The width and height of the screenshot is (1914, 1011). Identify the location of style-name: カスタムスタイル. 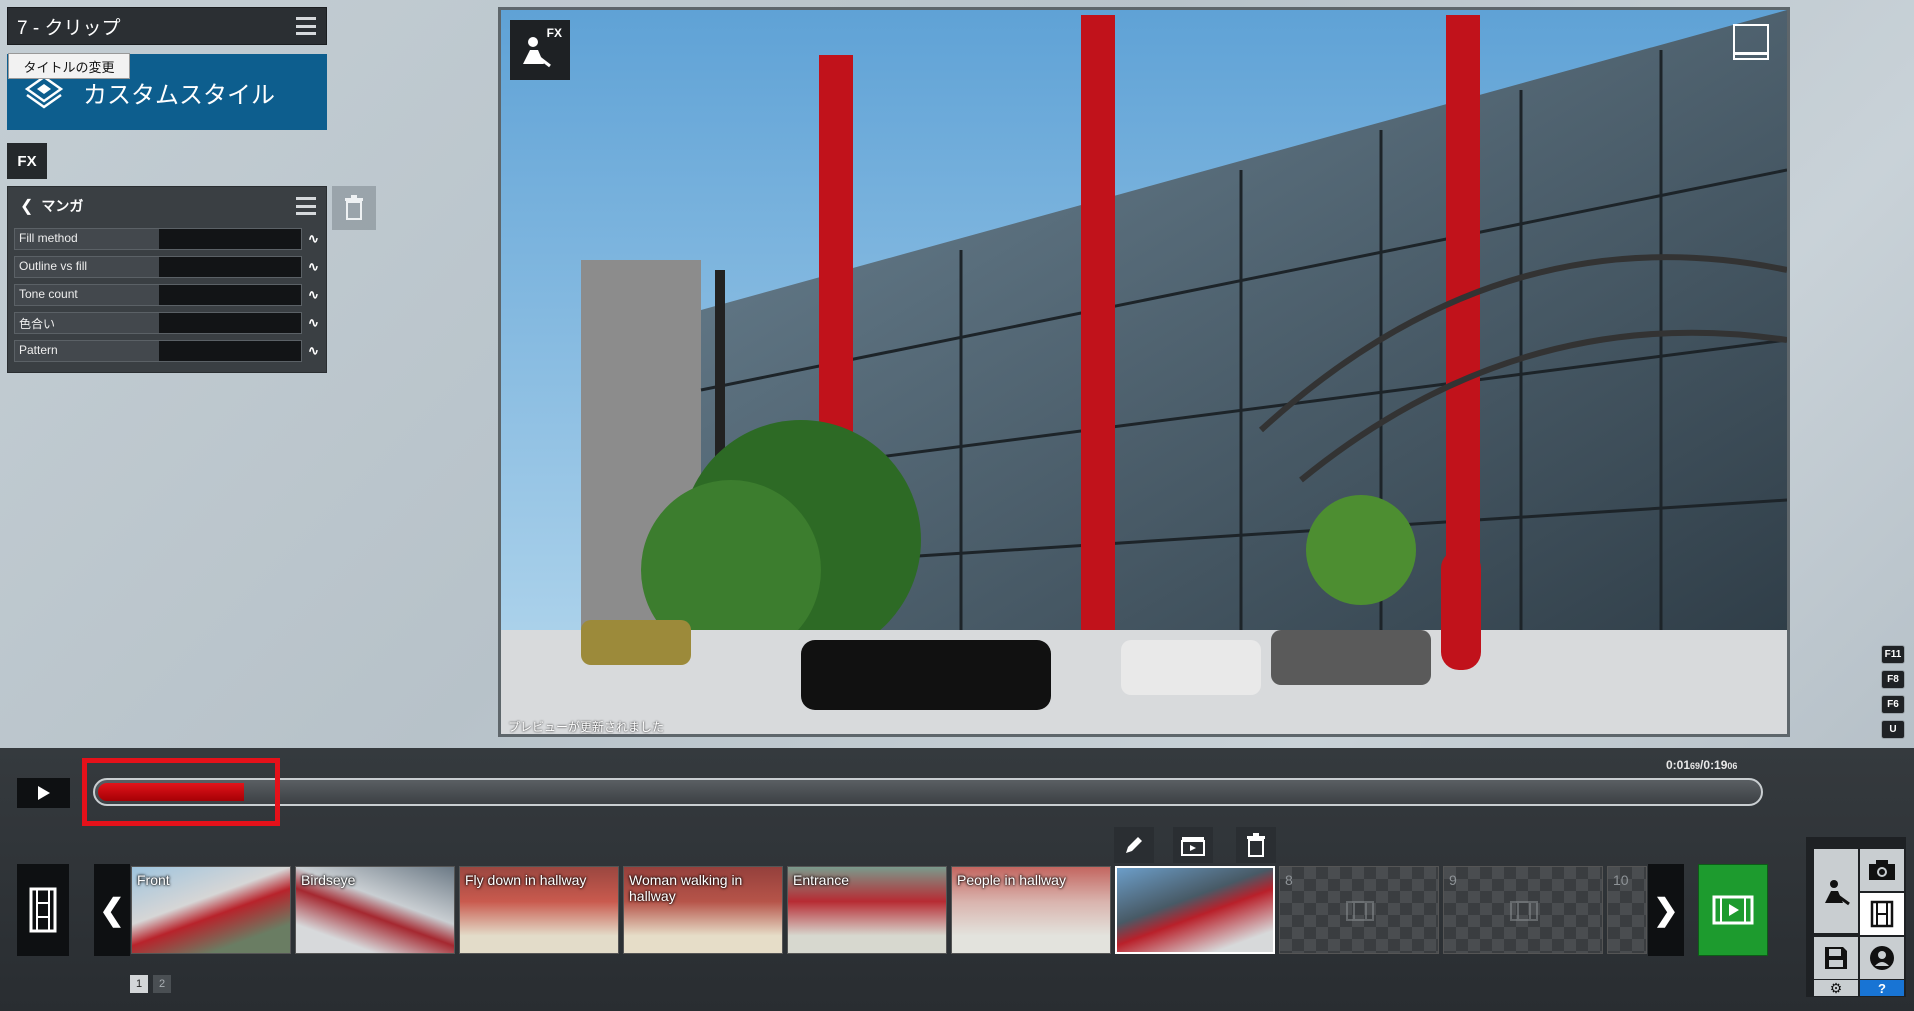
(179, 95).